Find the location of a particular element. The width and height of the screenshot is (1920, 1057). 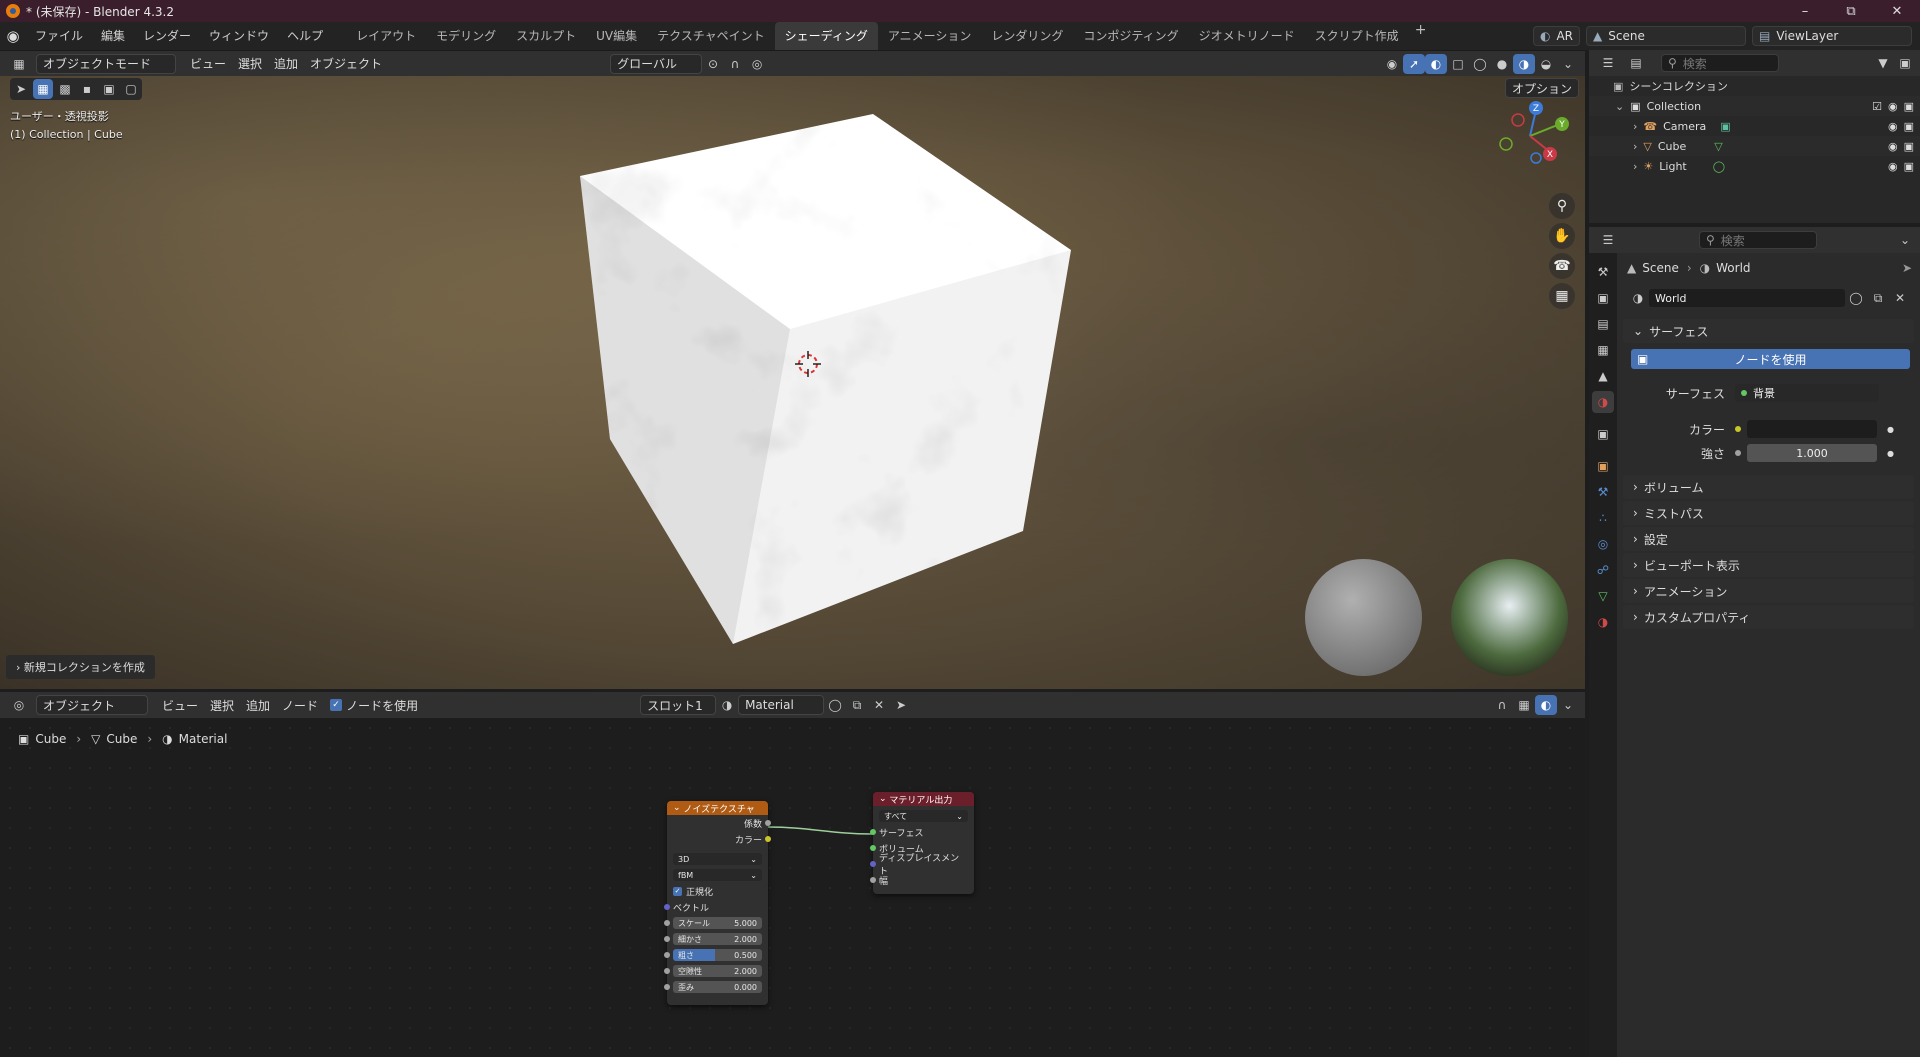

data-tab-icon: ▽ is located at coordinates (1603, 596).